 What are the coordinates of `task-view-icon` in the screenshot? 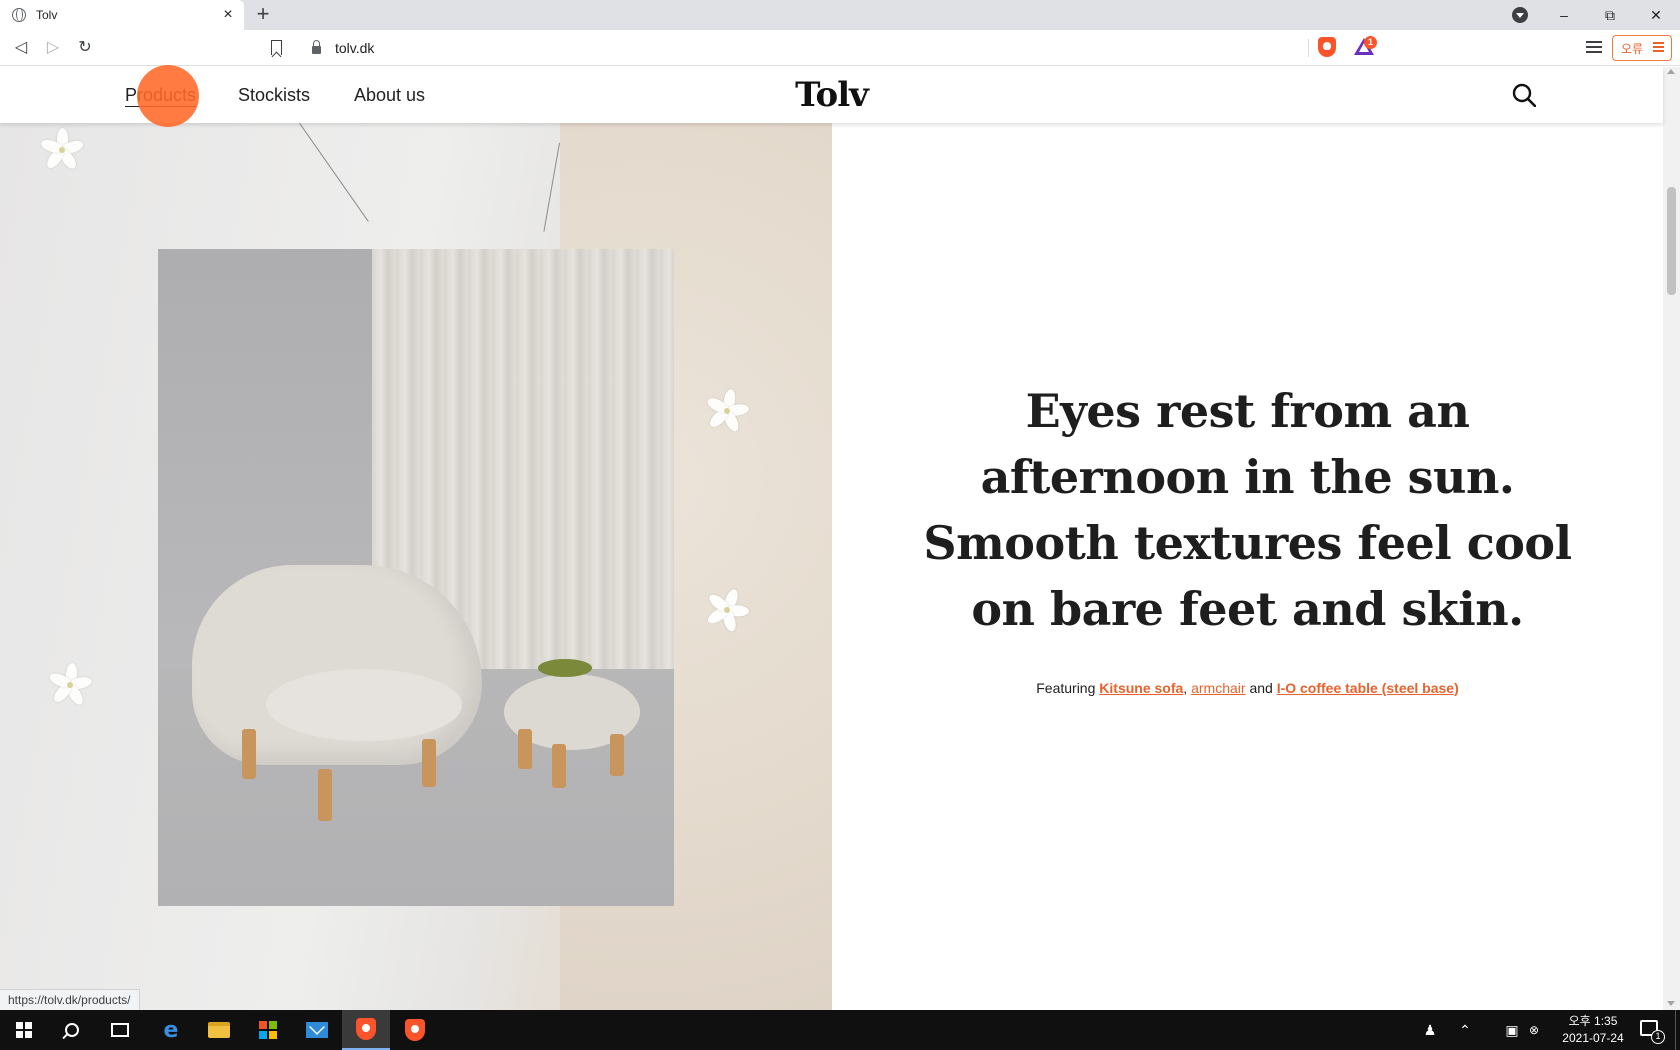 It's located at (120, 1030).